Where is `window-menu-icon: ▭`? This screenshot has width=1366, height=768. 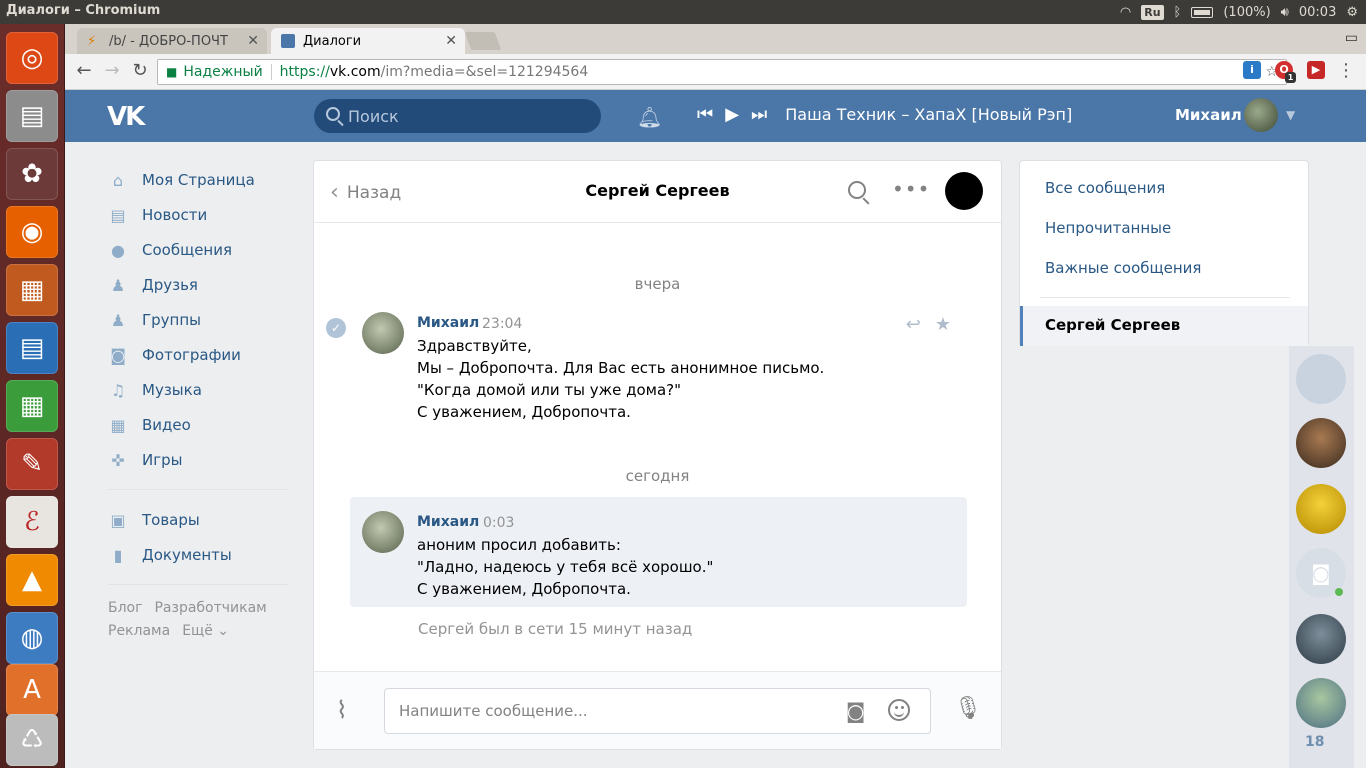 window-menu-icon: ▭ is located at coordinates (1351, 38).